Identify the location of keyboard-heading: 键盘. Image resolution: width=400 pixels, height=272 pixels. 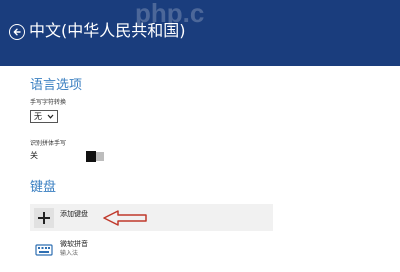
(43, 187).